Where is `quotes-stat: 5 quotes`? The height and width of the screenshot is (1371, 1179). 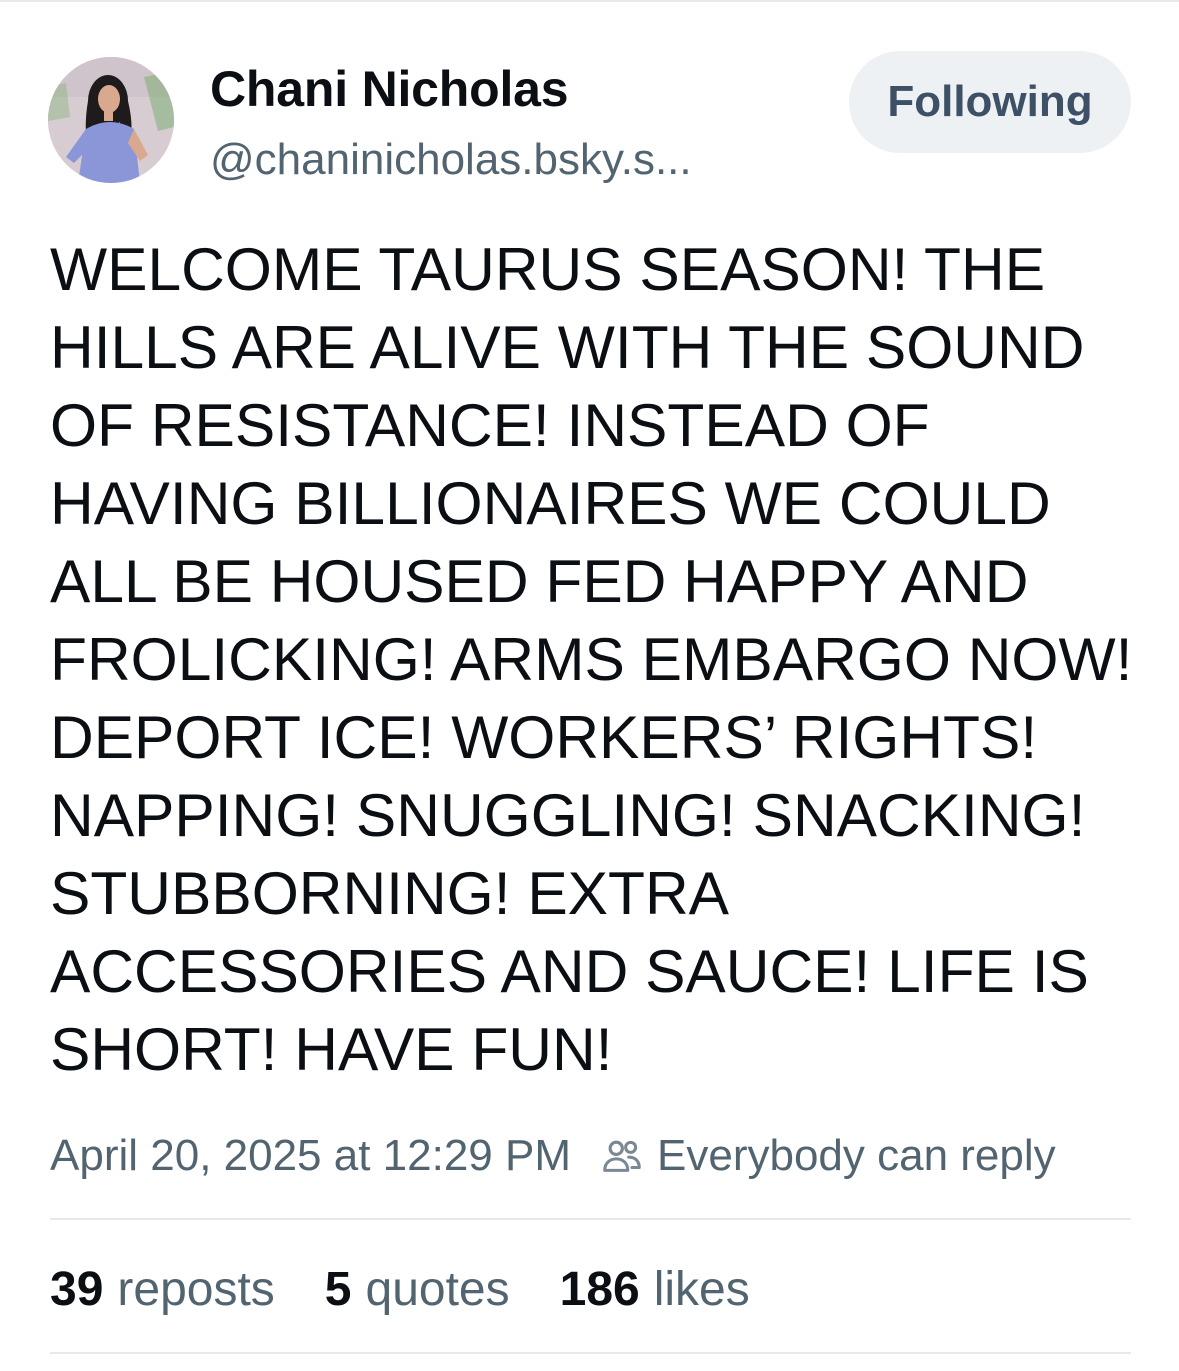 quotes-stat: 5 quotes is located at coordinates (417, 1289).